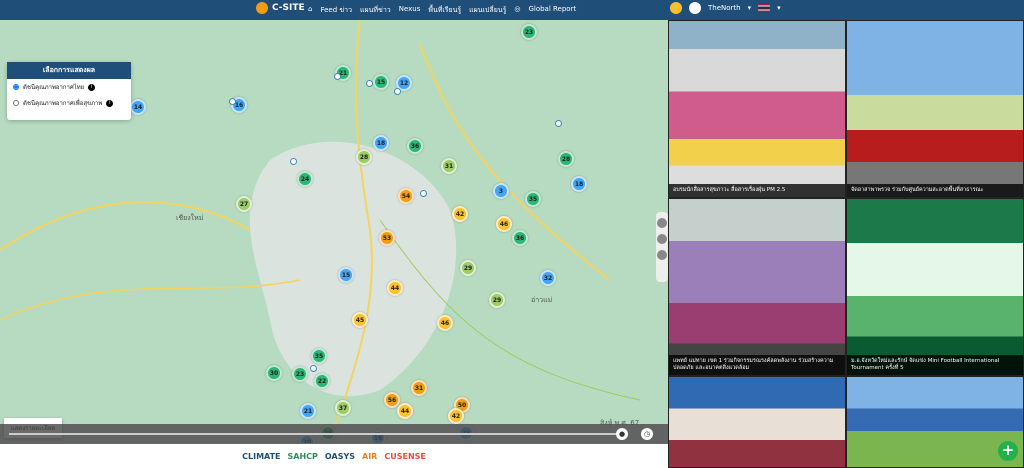 Image resolution: width=1024 pixels, height=468 pixels. Describe the element at coordinates (370, 456) in the screenshot. I see `air-logo: AIR` at that location.